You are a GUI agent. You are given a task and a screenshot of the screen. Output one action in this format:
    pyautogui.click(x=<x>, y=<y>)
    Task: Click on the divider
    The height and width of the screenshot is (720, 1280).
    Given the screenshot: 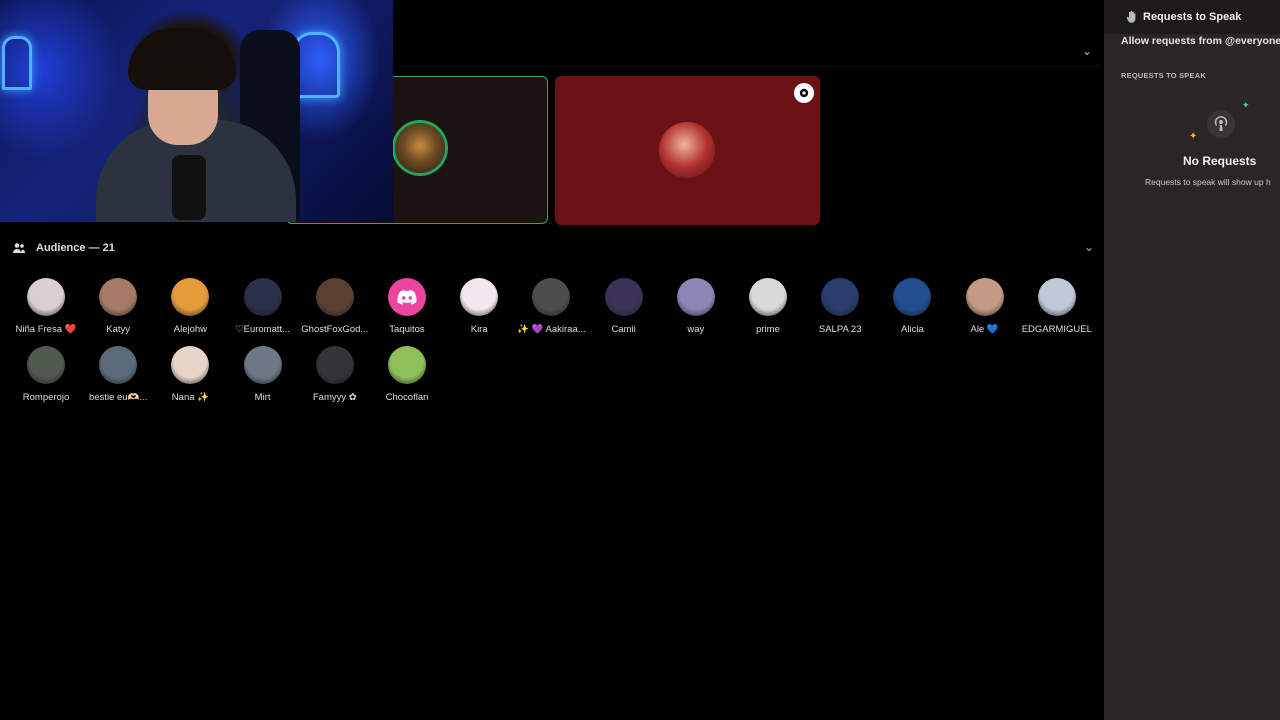 What is the action you would take?
    pyautogui.click(x=750, y=66)
    